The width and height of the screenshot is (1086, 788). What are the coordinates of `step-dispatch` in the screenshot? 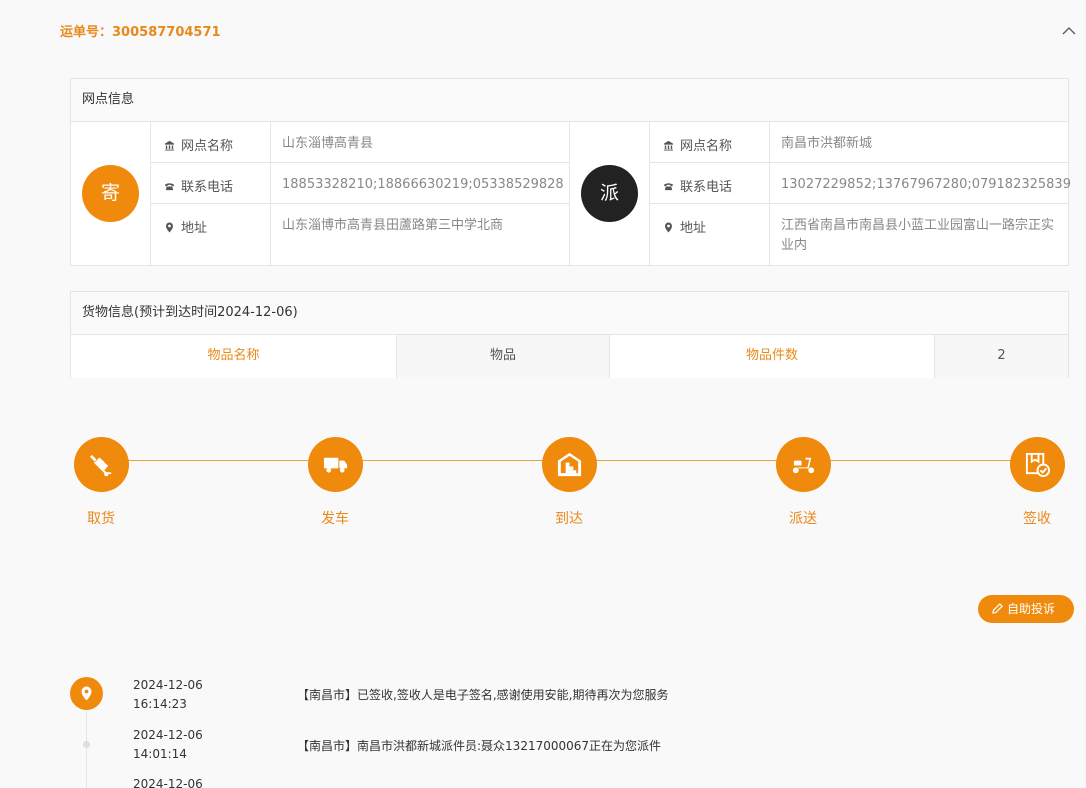 It's located at (803, 464).